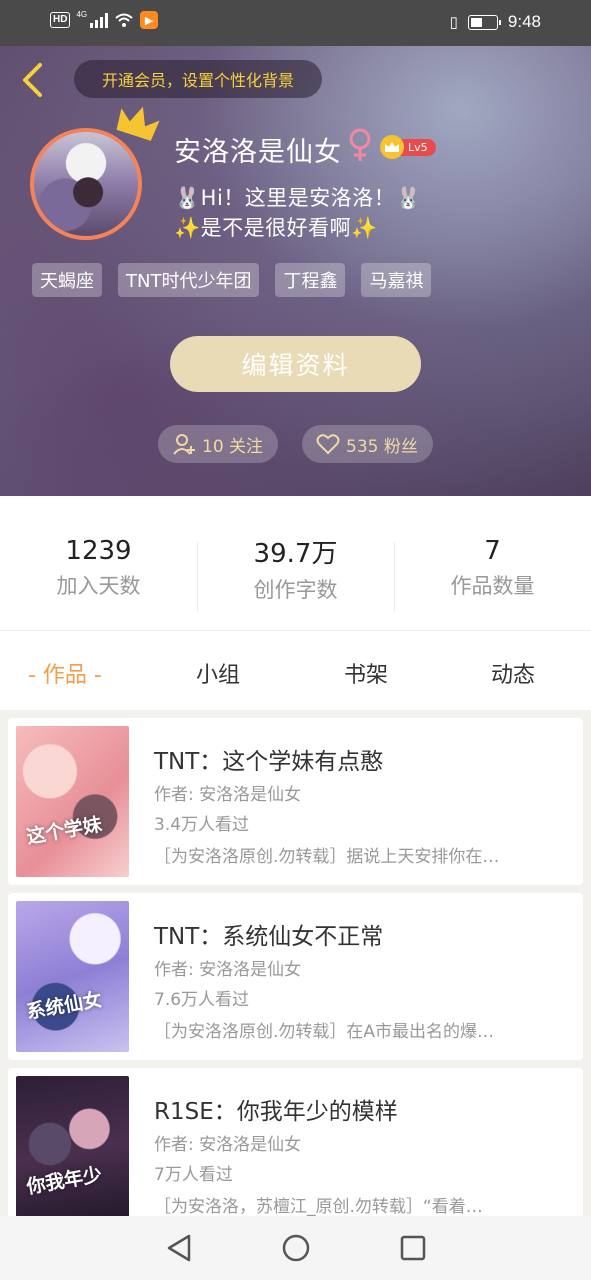 The image size is (591, 1280). I want to click on stats-bar: 1239 加入天数 39.7万 创作字数 7 作品数量, so click(295, 563).